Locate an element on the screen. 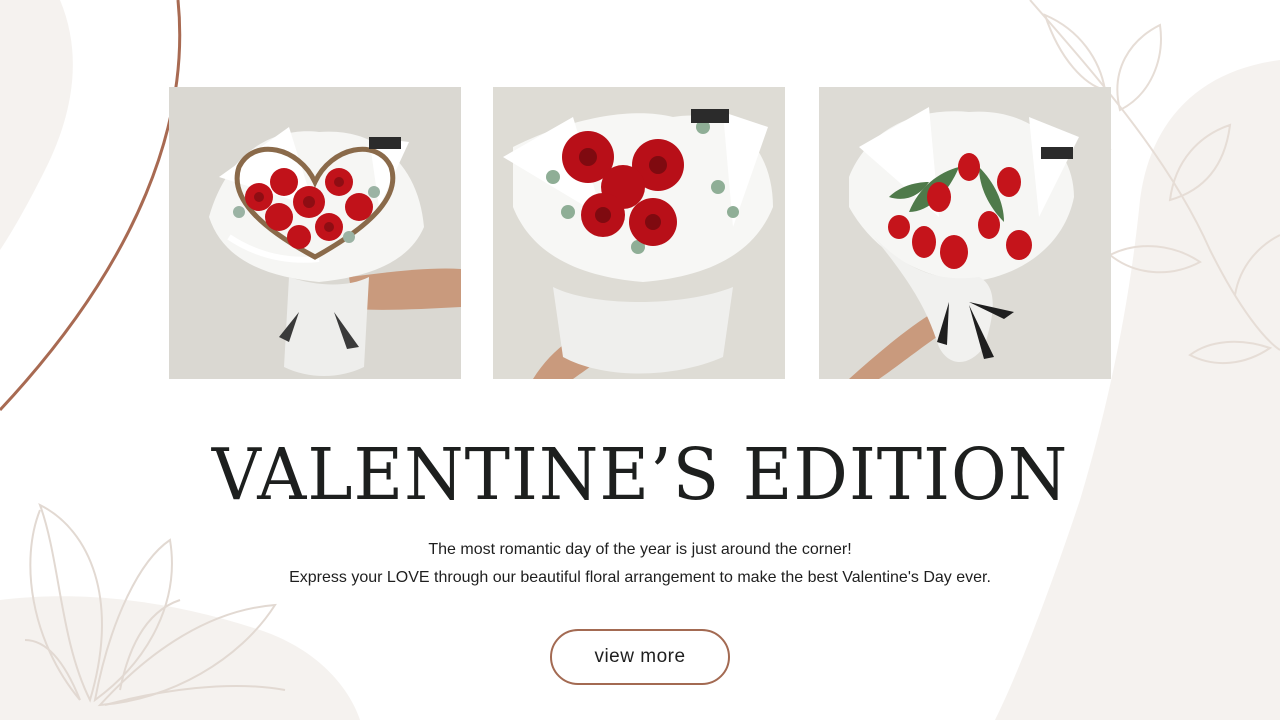 This screenshot has width=1280, height=720. view-more-button: view more is located at coordinates (640, 657).